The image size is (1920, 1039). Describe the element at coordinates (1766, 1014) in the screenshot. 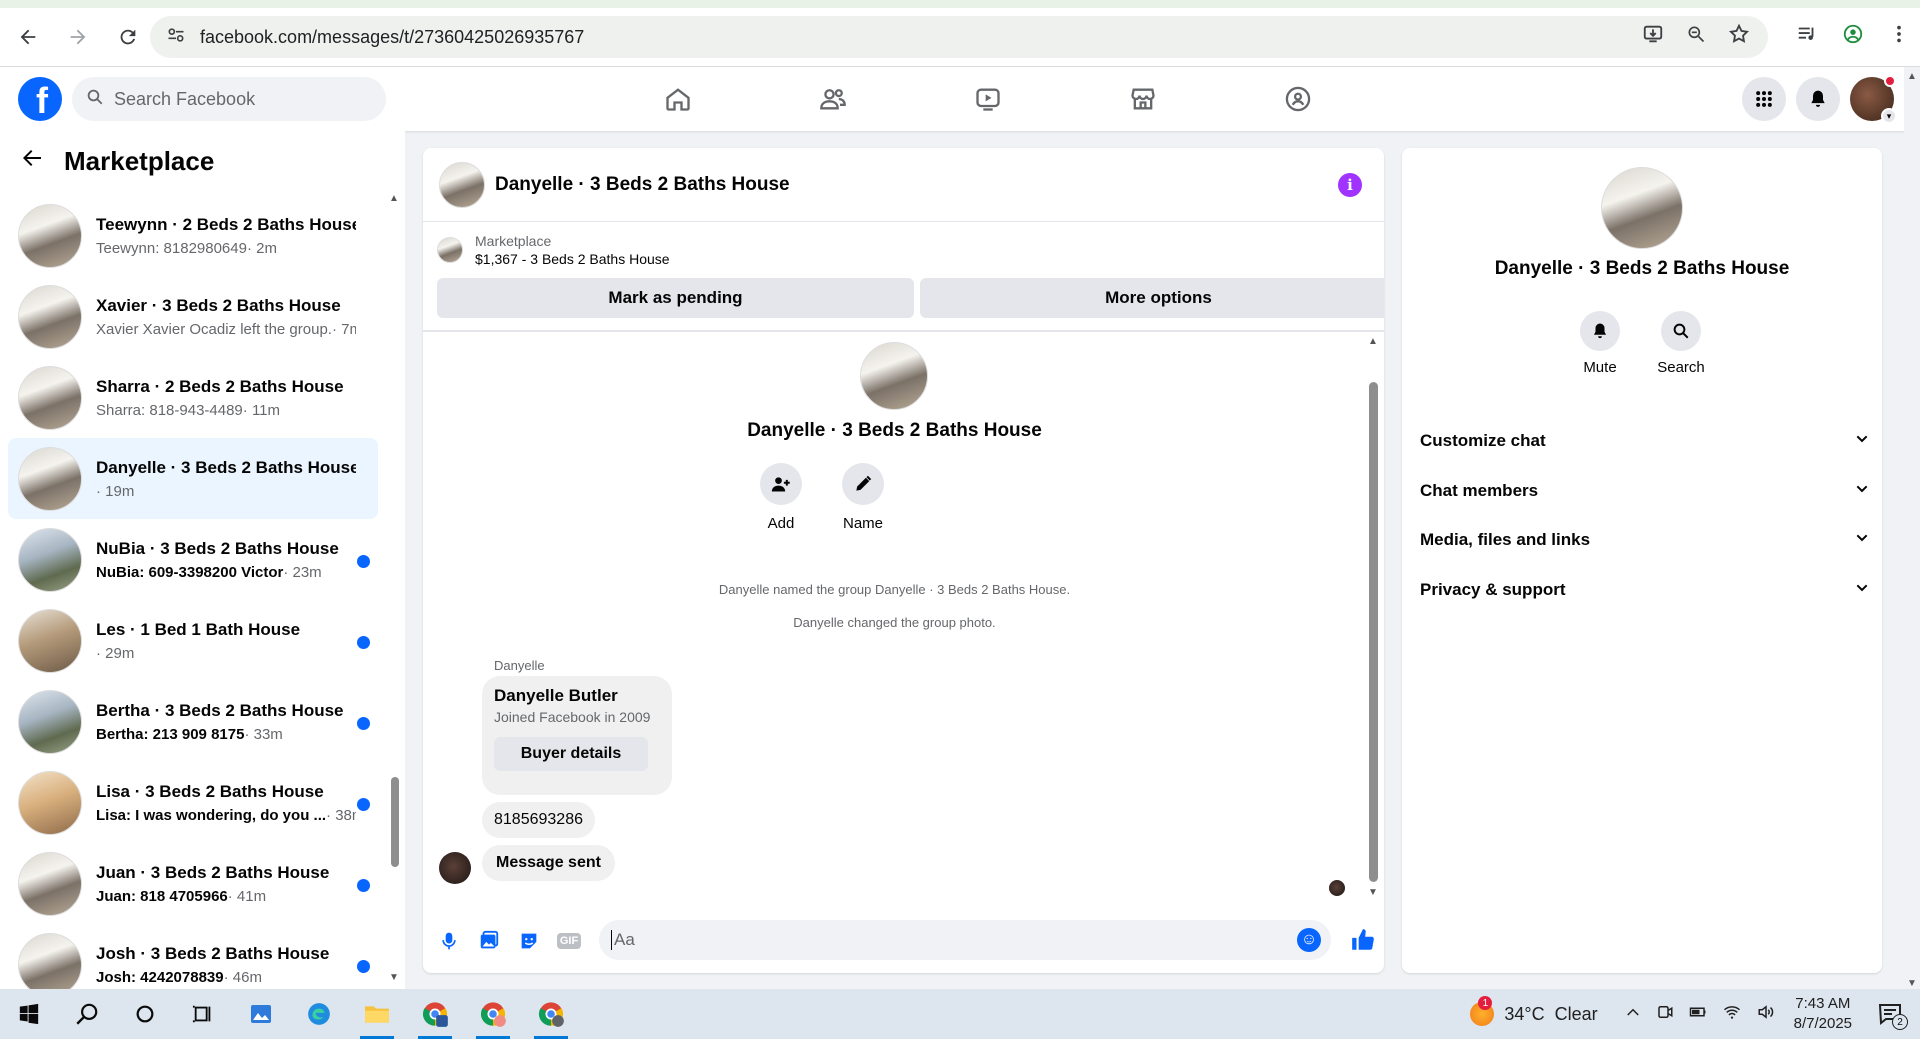

I see `volume-icon` at that location.